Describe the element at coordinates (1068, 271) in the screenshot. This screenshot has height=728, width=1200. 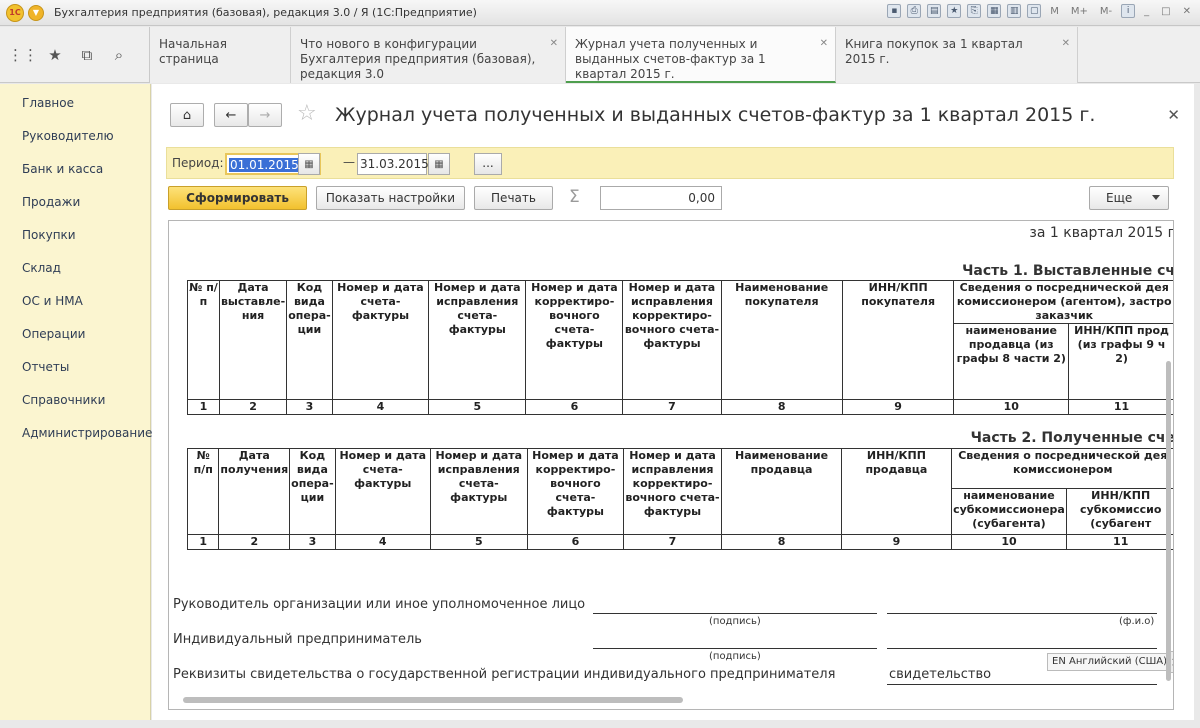
I see `part1-title: Часть 1. Выставленные сч` at that location.